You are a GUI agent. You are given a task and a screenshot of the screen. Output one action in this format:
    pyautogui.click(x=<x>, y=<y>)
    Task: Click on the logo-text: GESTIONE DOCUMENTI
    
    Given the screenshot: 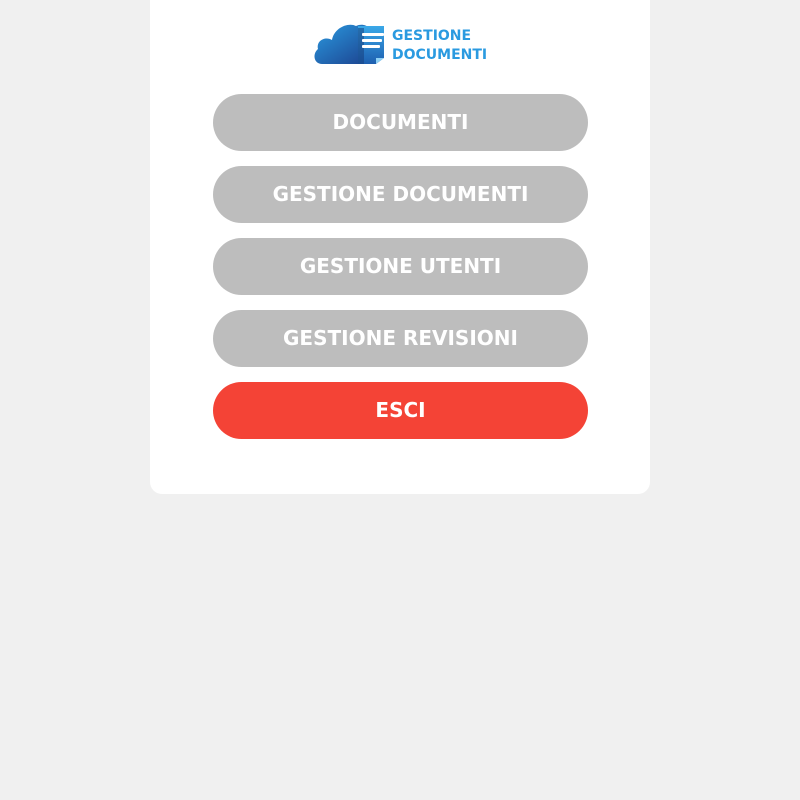 What is the action you would take?
    pyautogui.click(x=439, y=46)
    